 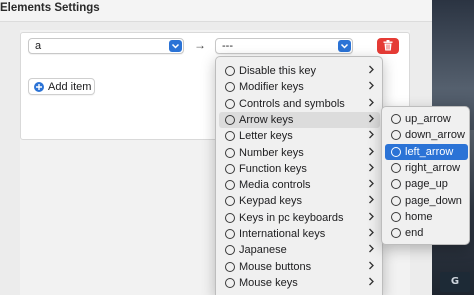 I want to click on key-menu-item-label: right_arrow, so click(x=433, y=167).